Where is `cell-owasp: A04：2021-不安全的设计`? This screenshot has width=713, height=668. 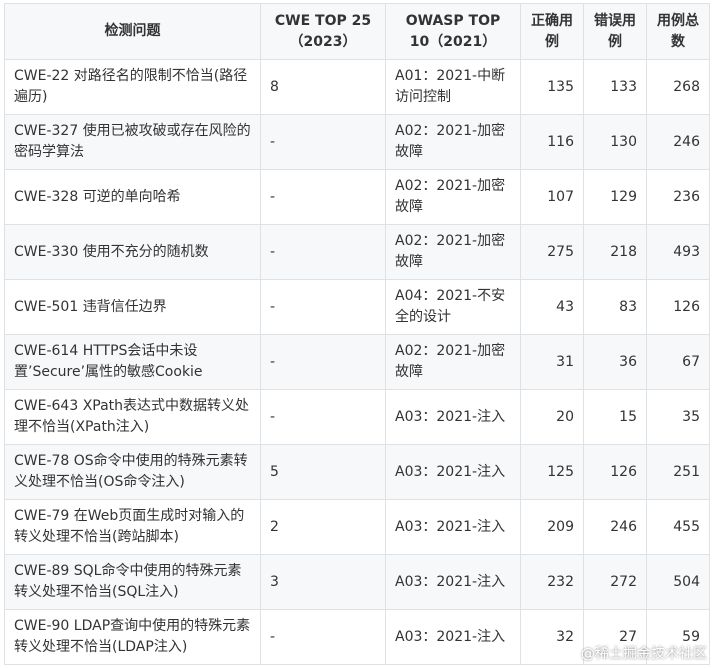
cell-owasp: A04：2021-不安全的设计 is located at coordinates (453, 307).